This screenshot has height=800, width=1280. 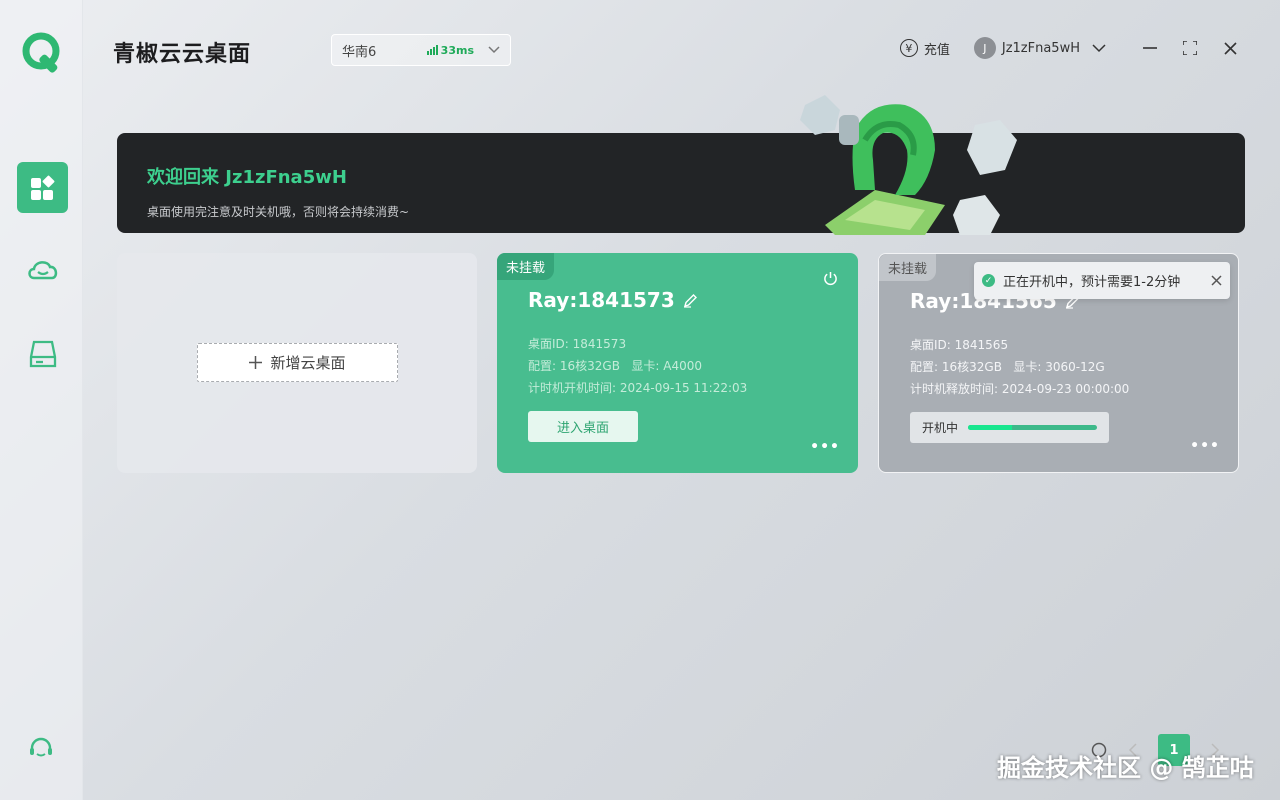 What do you see at coordinates (1020, 389) in the screenshot?
I see `desktop-time: 计时机释放时间: 2024-09-23 00:00:00` at bounding box center [1020, 389].